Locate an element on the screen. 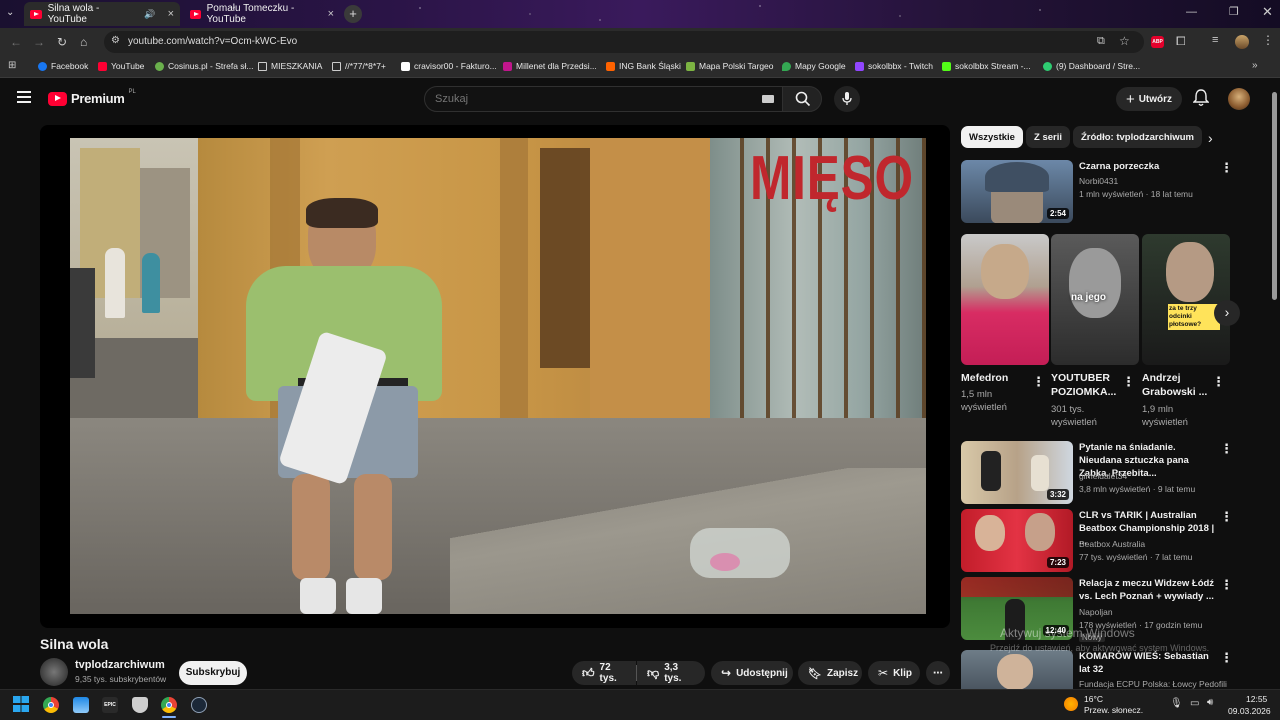 Image resolution: width=1280 pixels, height=720 pixels. apps-grid-icon: ⊞ is located at coordinates (12, 65).